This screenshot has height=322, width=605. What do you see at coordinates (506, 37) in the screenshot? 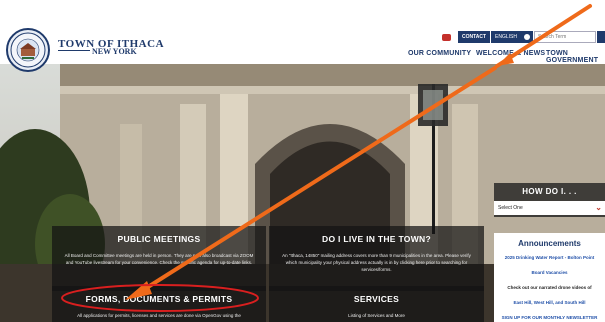
I see `language-label: ENGLISH` at bounding box center [506, 37].